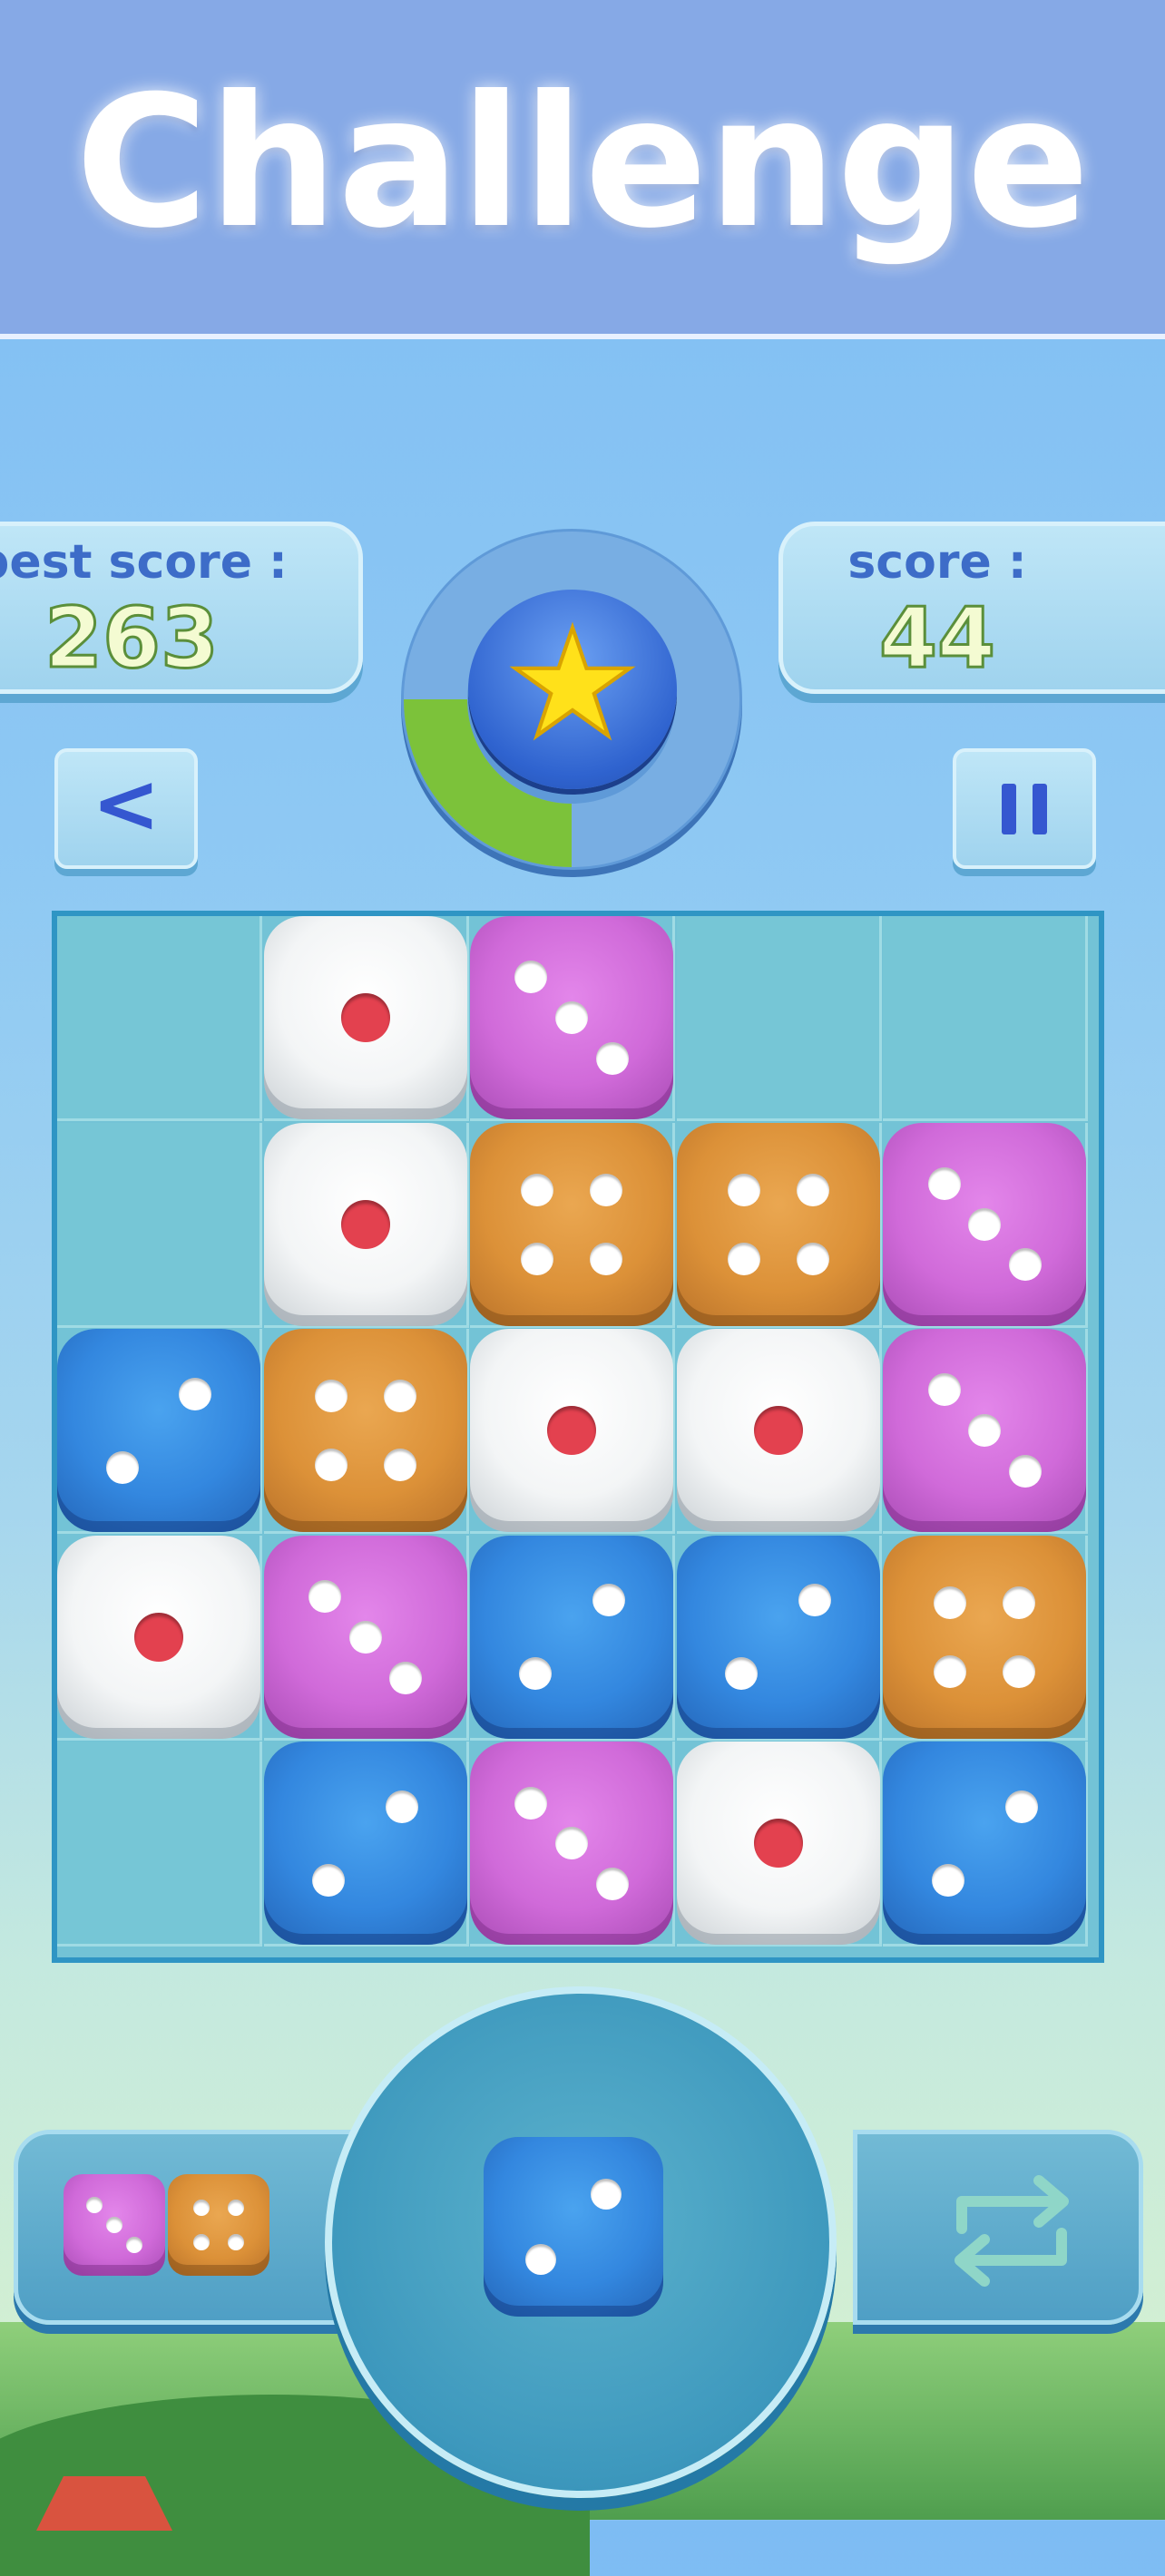 The width and height of the screenshot is (1165, 2576). What do you see at coordinates (126, 804) in the screenshot?
I see `back-arrow-icon: <` at bounding box center [126, 804].